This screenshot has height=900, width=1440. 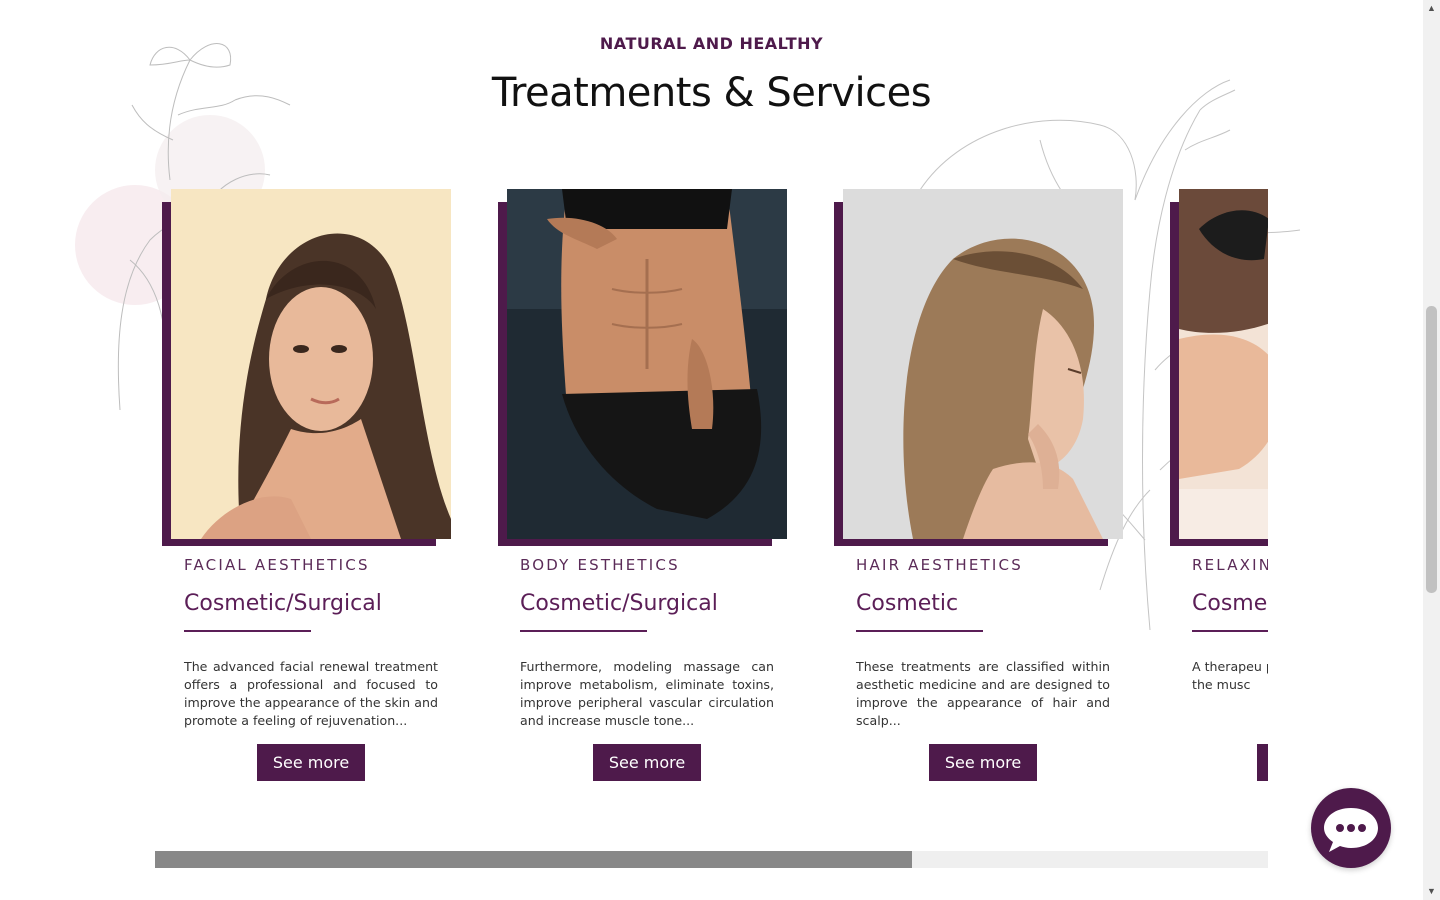 I want to click on card-category: RELAXIN, so click(x=1230, y=565).